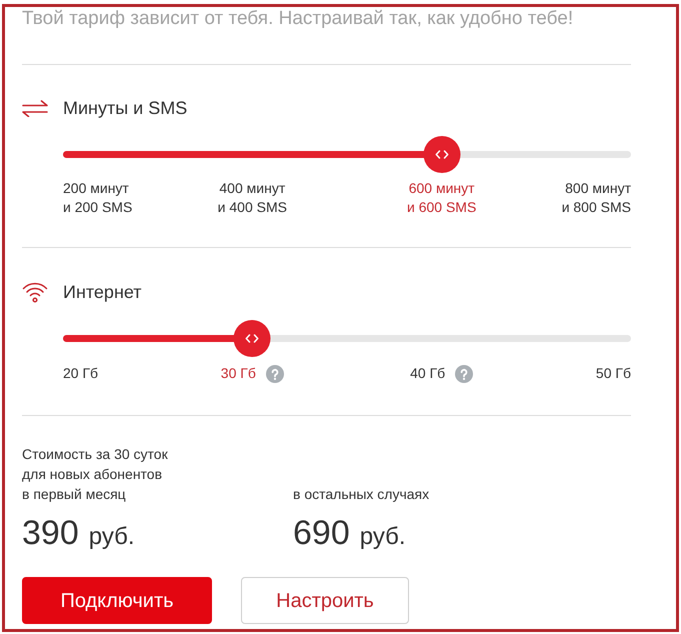 This screenshot has width=681, height=634. I want to click on price-value: 390, so click(50, 533).